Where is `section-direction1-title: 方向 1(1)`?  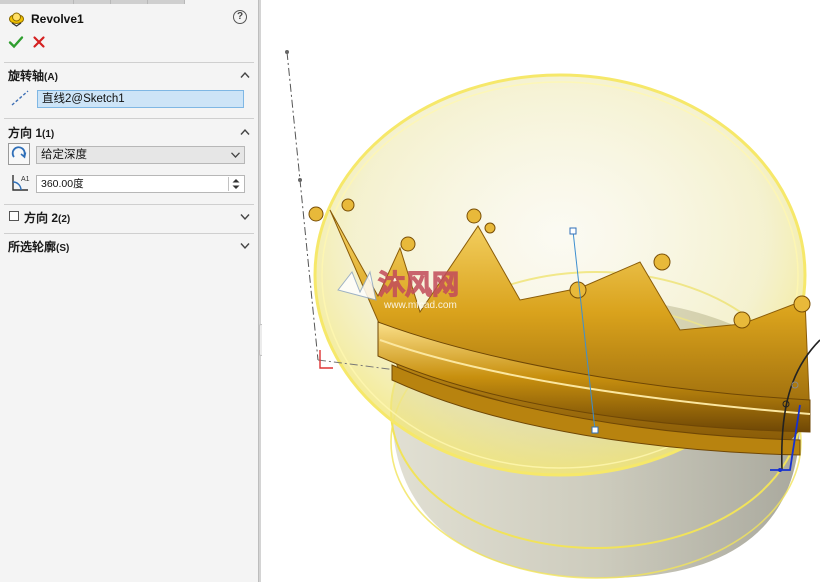 section-direction1-title: 方向 1(1) is located at coordinates (31, 132).